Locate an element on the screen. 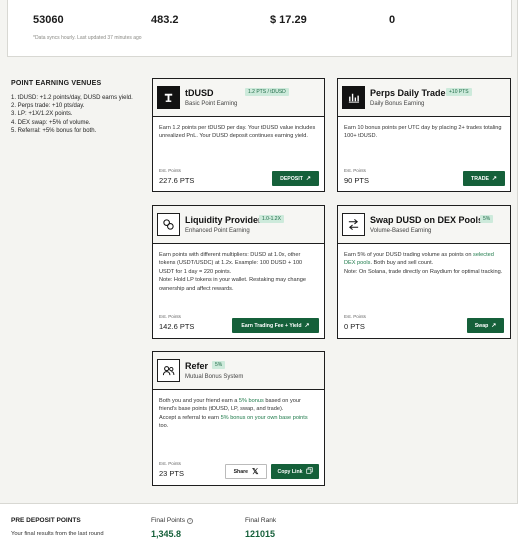  pre-deposit-title: PRE DEPOSIT POINTS is located at coordinates (46, 520).